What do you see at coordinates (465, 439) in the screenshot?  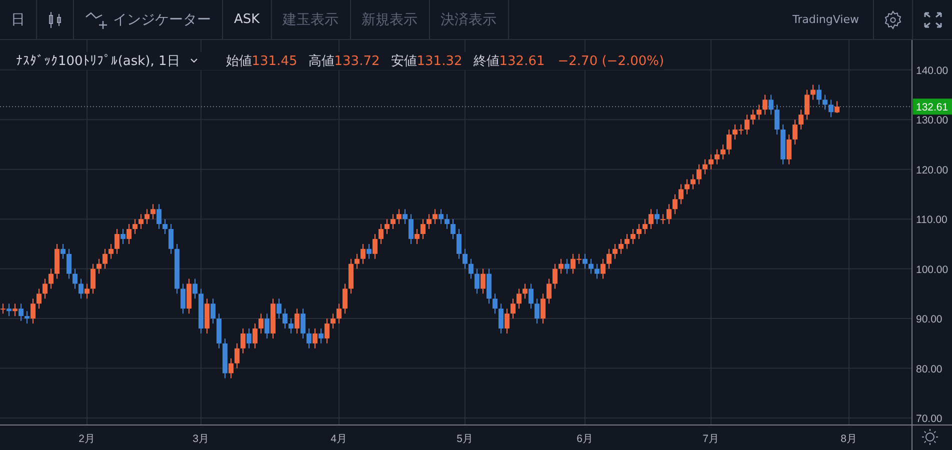 I see `time-axis-label: 5月` at bounding box center [465, 439].